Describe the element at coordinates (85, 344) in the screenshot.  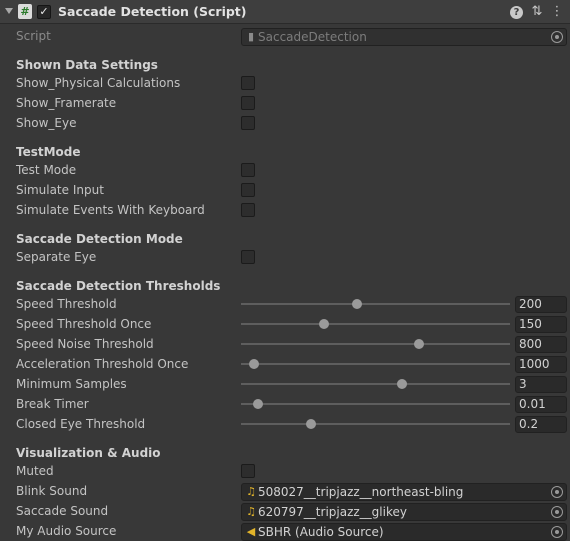
I see `slider-label: Speed Noise Threshold` at that location.